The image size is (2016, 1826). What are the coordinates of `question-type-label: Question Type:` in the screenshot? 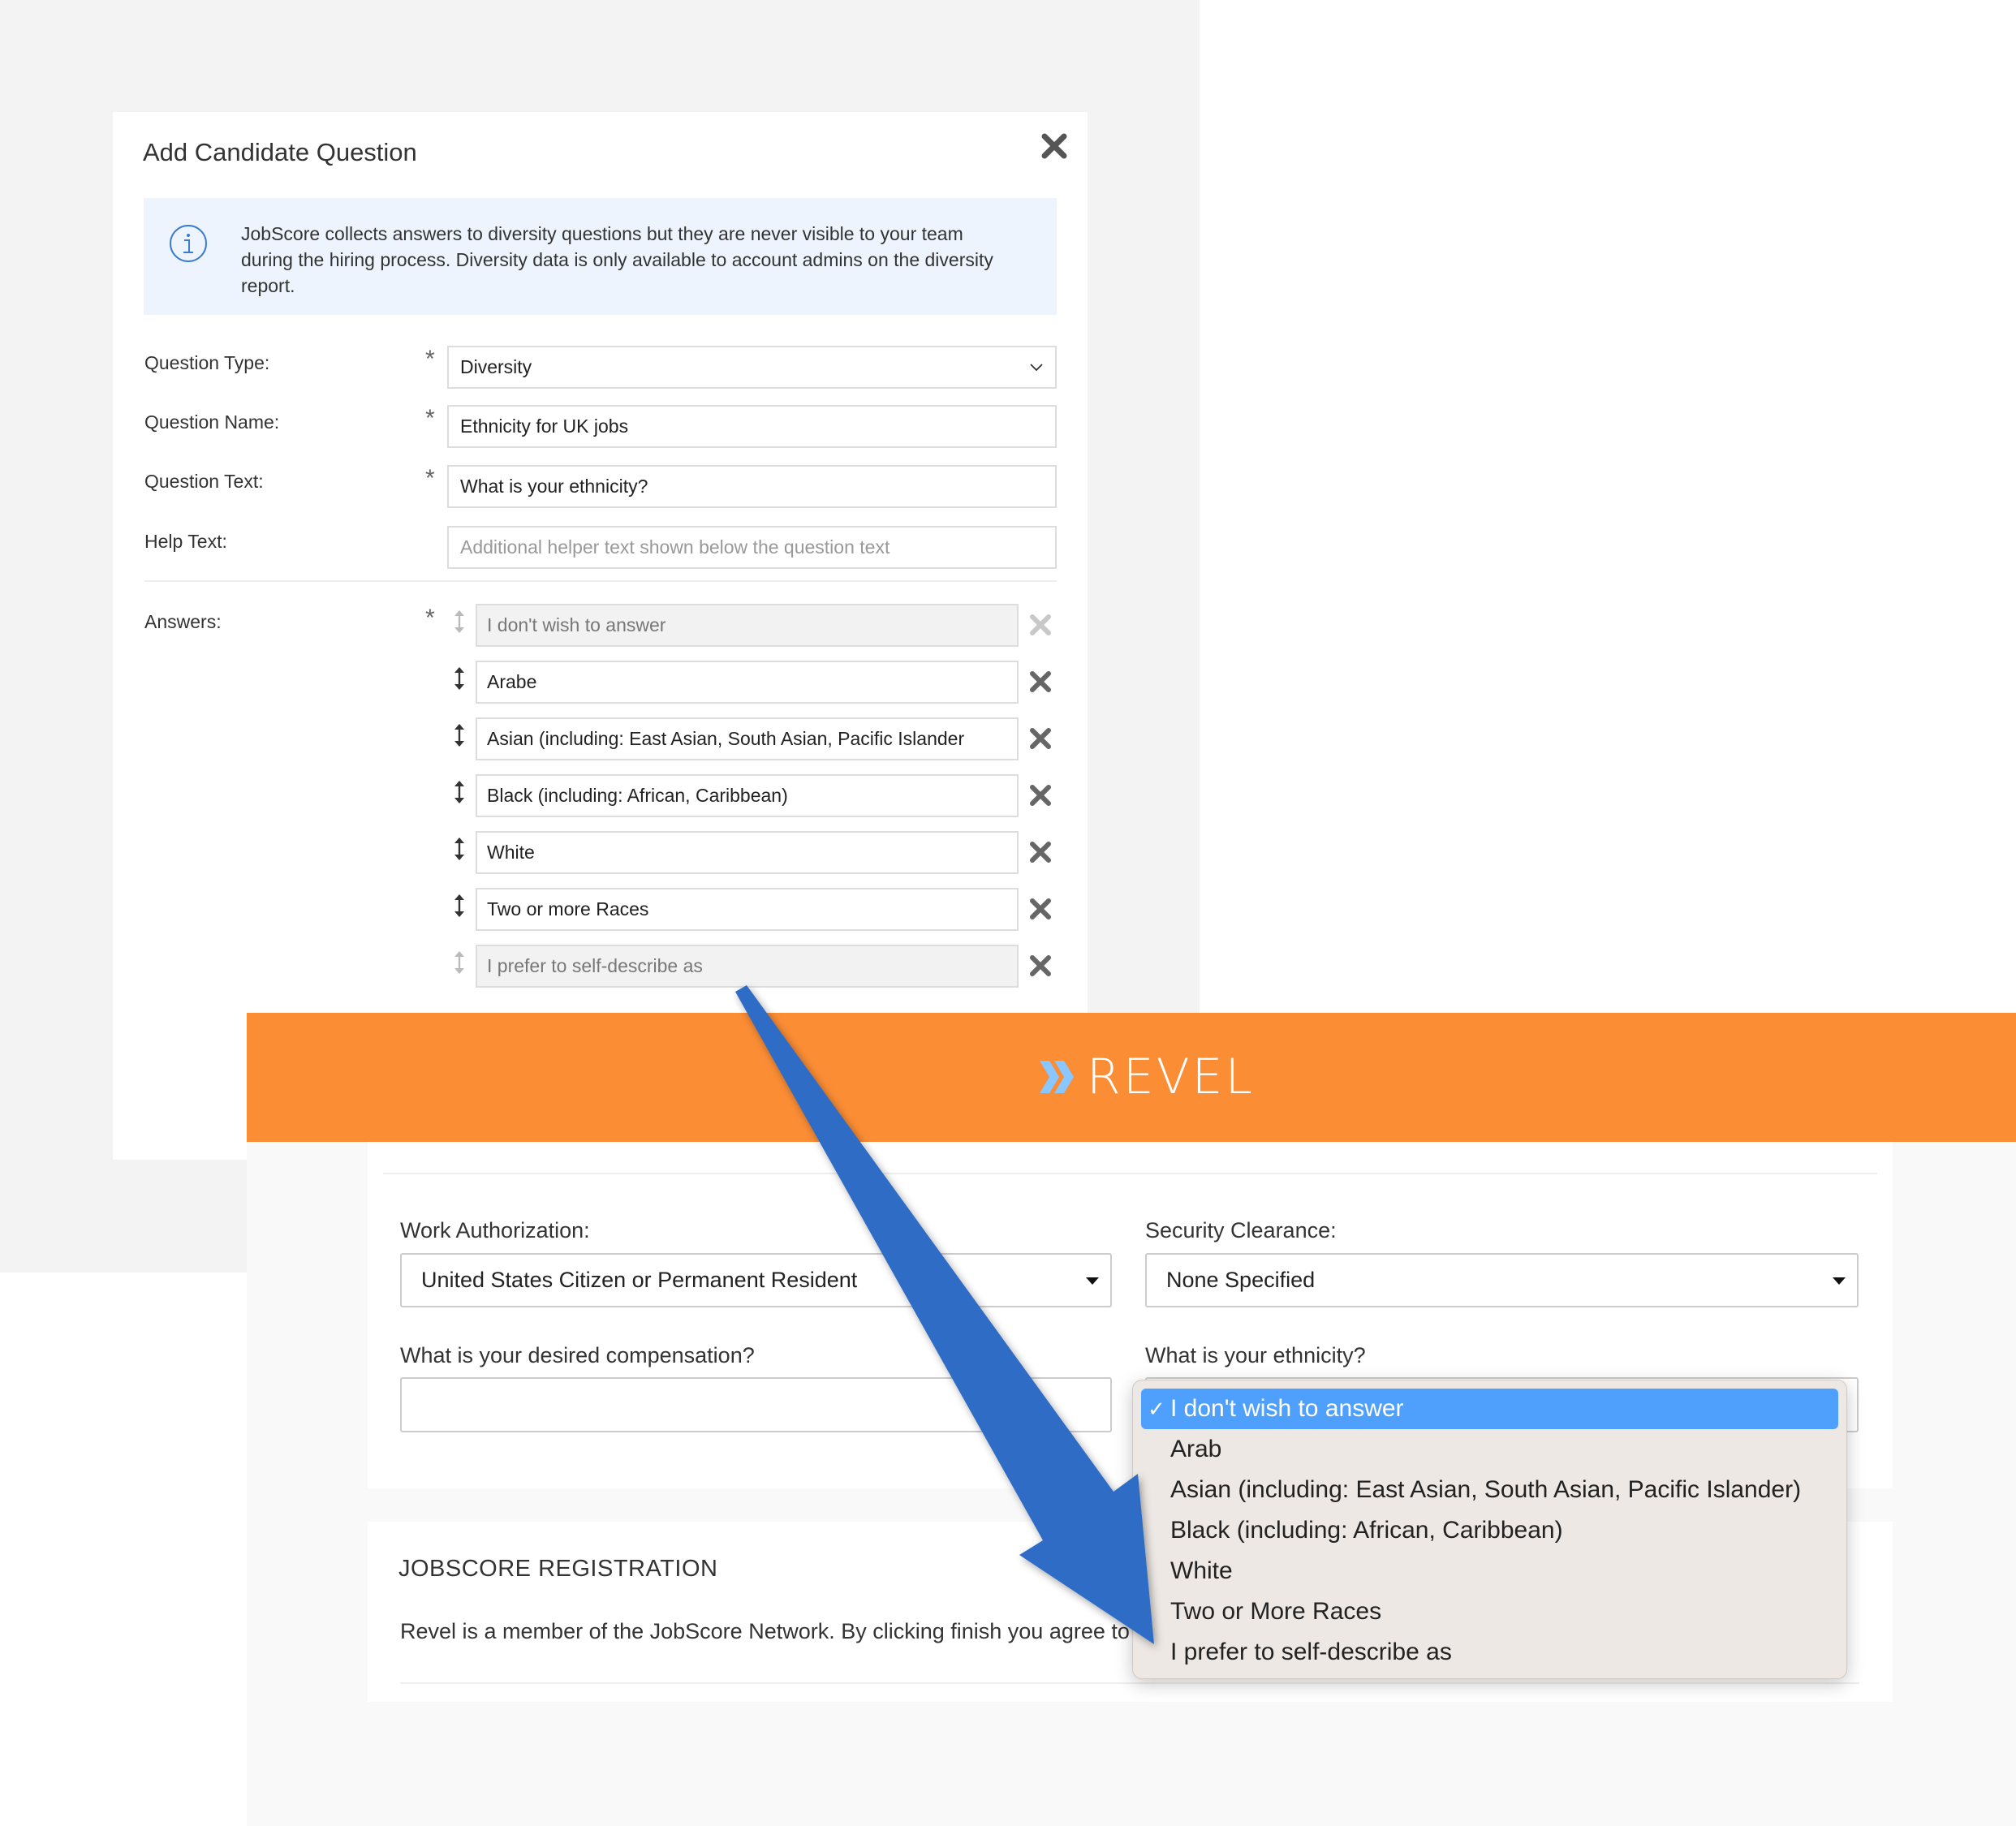 It's located at (207, 362).